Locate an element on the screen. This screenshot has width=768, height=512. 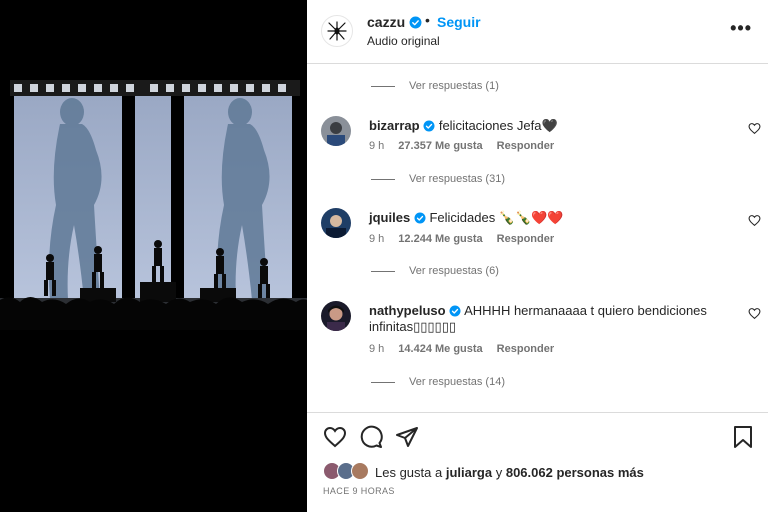
comment-likes: 27.357 Me gusta is located at coordinates (440, 146).